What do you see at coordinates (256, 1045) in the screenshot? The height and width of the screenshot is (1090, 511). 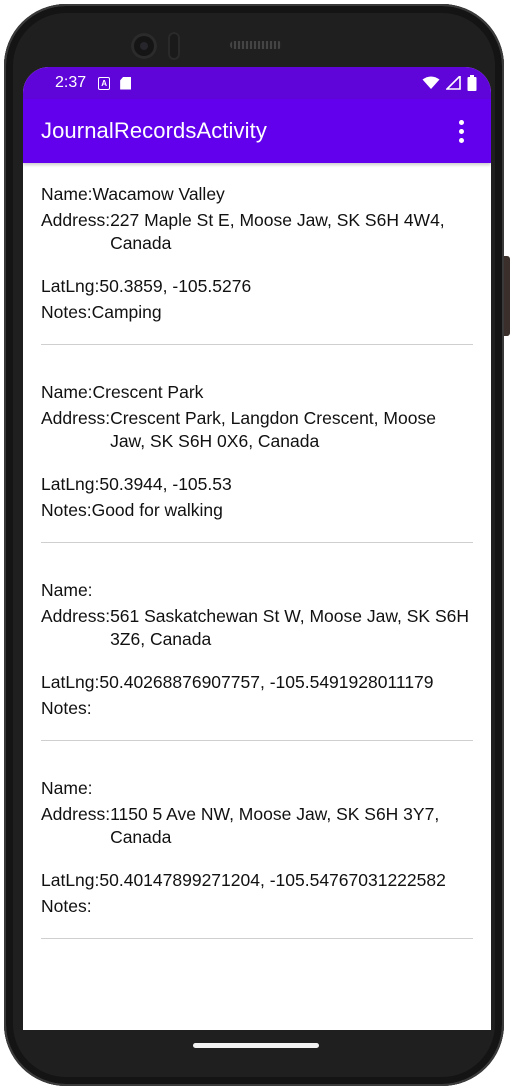 I see `home-gesture-bar` at bounding box center [256, 1045].